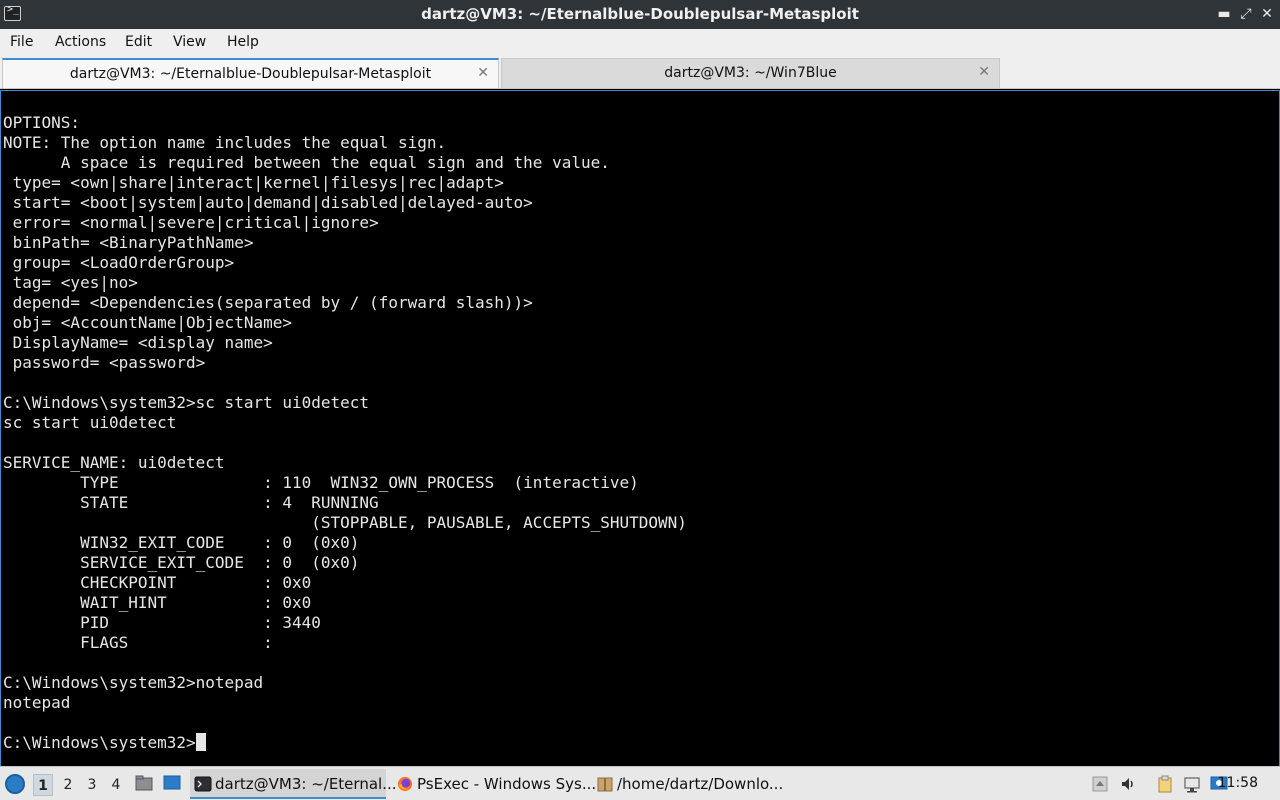 The height and width of the screenshot is (800, 1280). I want to click on archive-icon, so click(605, 784).